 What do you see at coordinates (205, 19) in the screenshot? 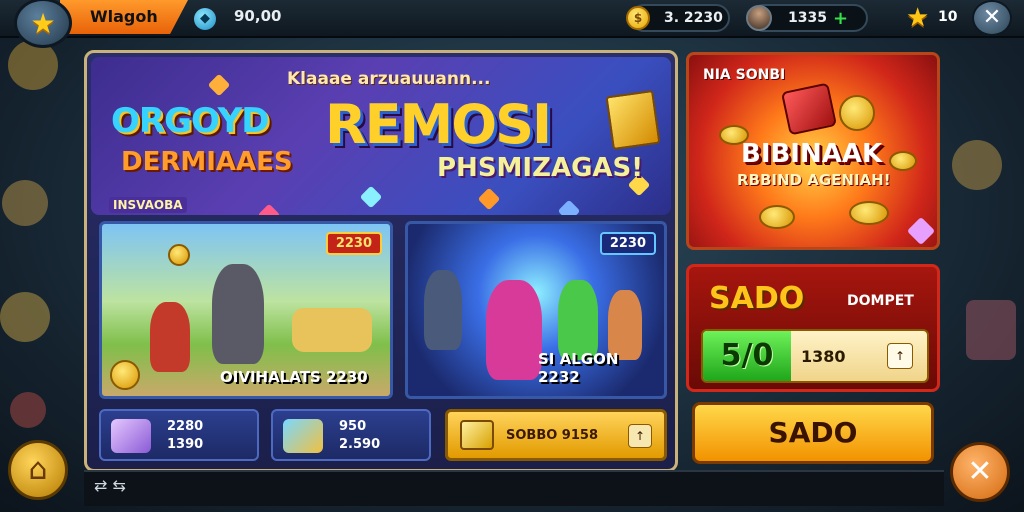
I see `gem-icon: ◆` at bounding box center [205, 19].